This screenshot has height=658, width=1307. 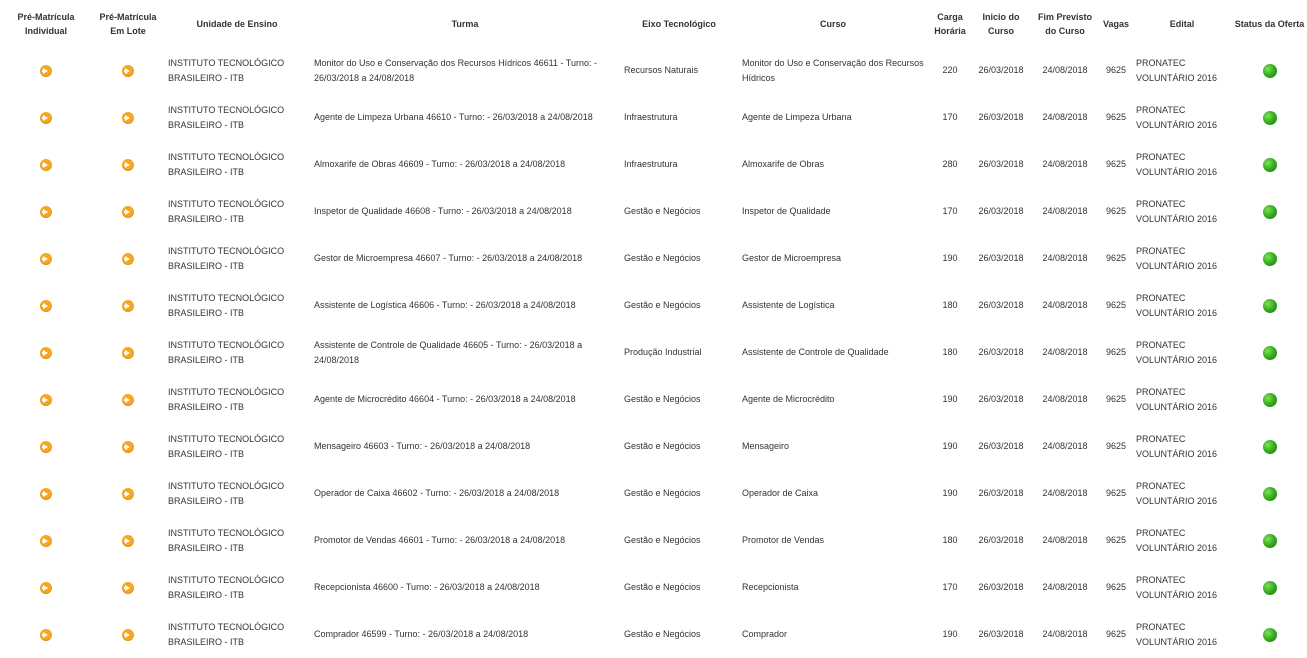 What do you see at coordinates (950, 446) in the screenshot?
I see `cell-carga: 190` at bounding box center [950, 446].